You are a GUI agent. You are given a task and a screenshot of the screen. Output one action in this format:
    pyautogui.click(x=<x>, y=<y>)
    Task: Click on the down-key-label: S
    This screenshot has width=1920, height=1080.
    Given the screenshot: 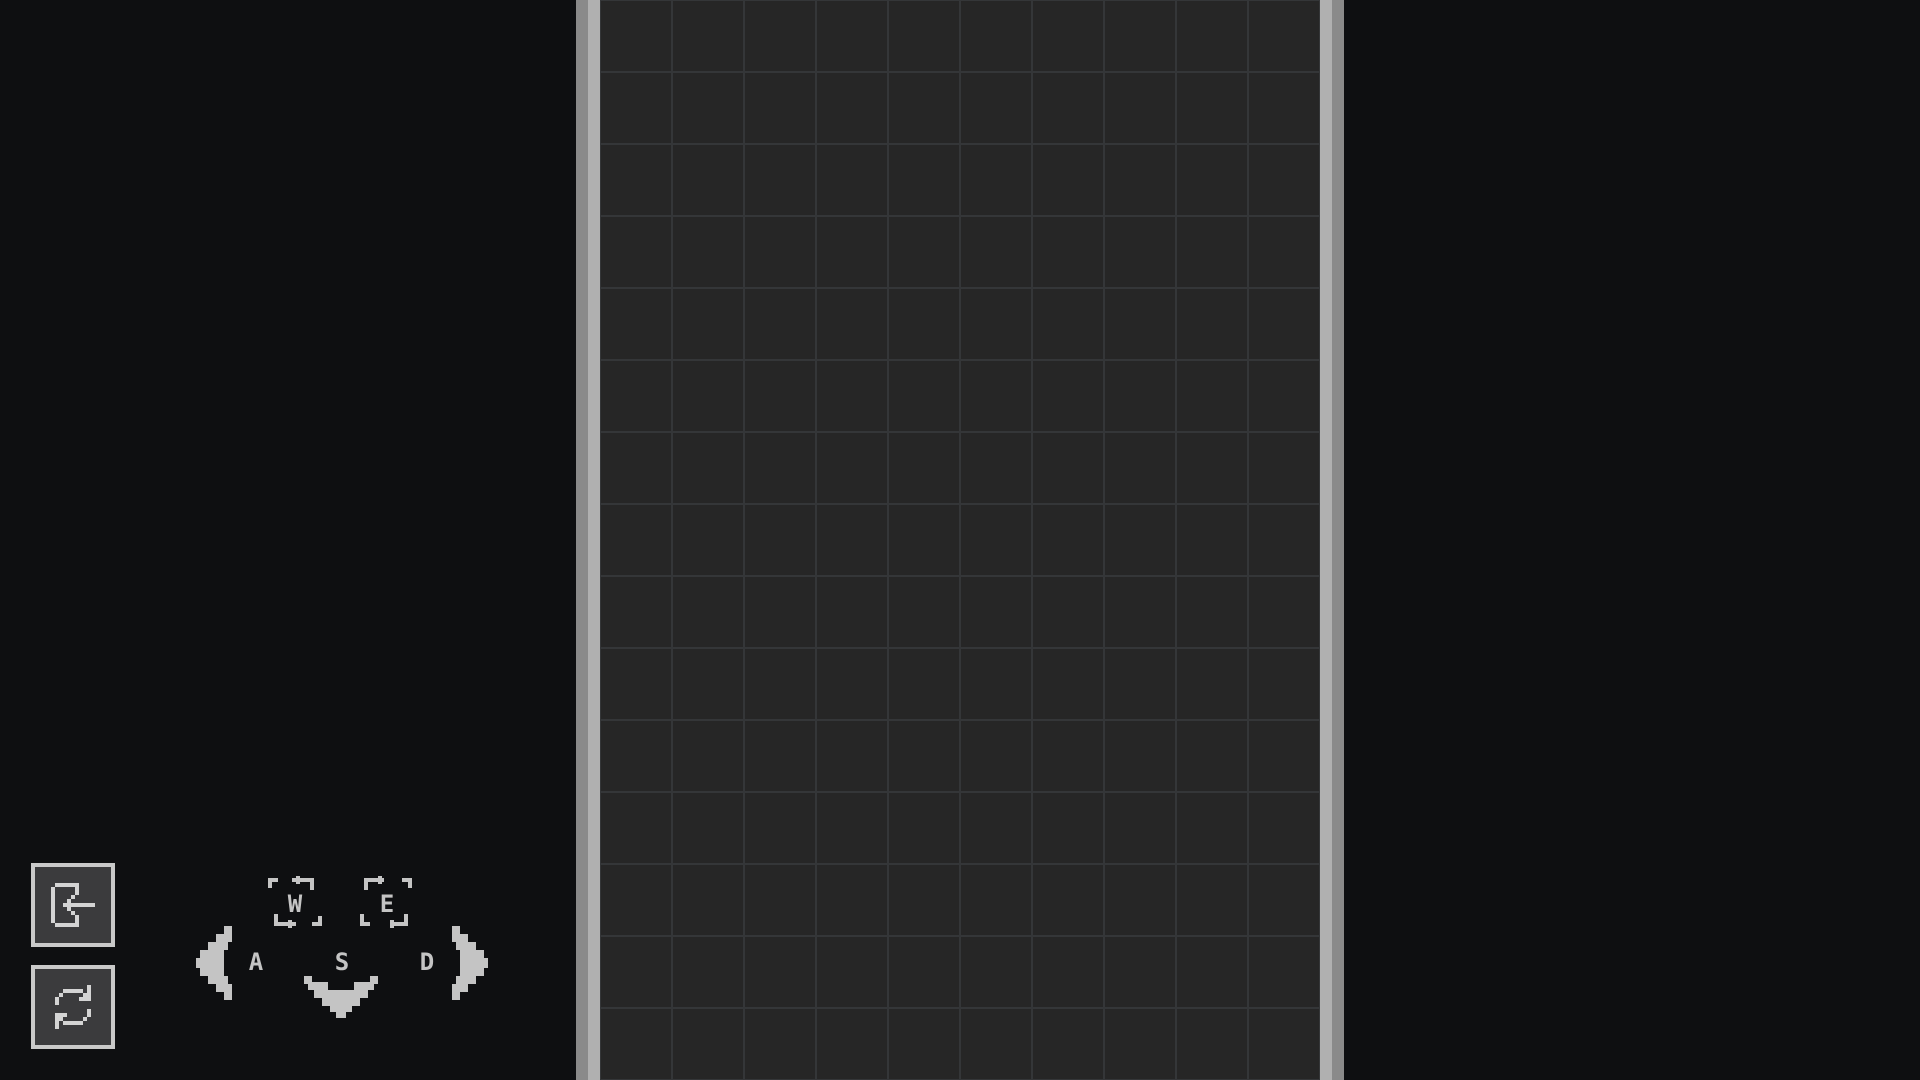 What is the action you would take?
    pyautogui.click(x=342, y=962)
    